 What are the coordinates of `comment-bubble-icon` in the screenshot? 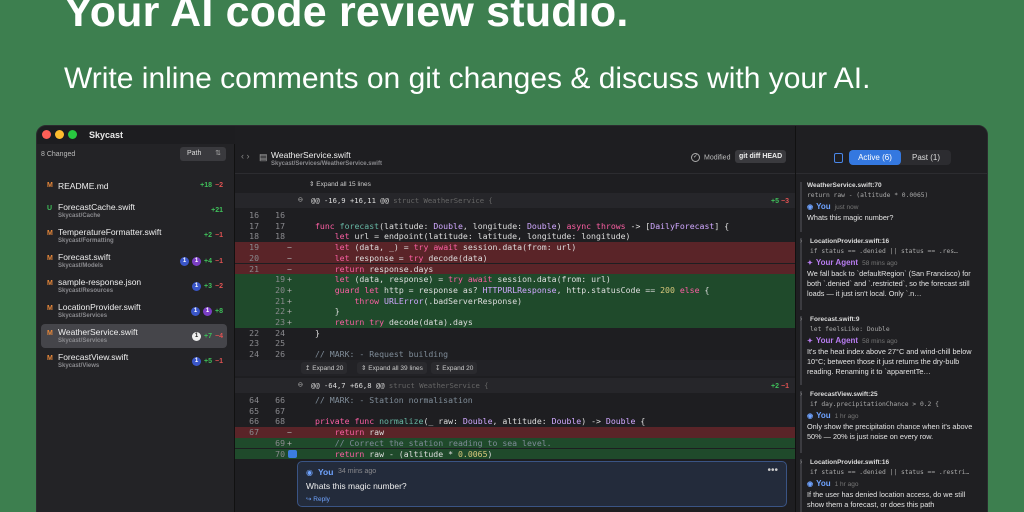 It's located at (292, 453).